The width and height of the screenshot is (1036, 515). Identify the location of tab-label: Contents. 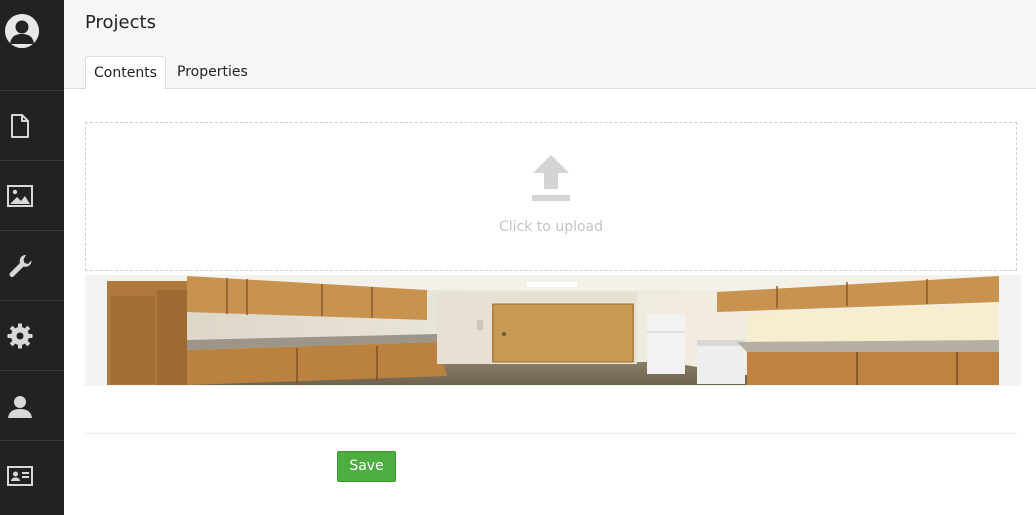
(125, 73).